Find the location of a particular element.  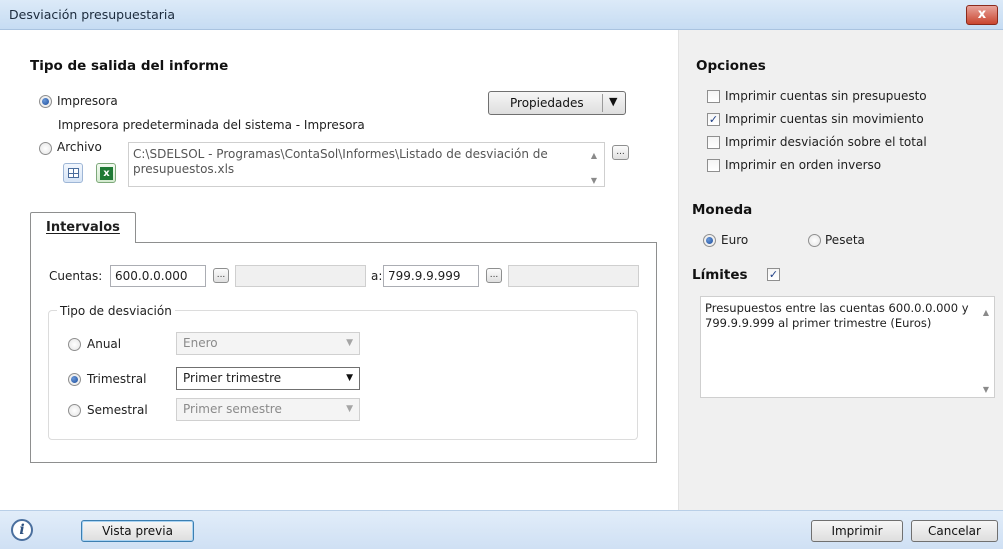

account-from-name-field is located at coordinates (300, 276).